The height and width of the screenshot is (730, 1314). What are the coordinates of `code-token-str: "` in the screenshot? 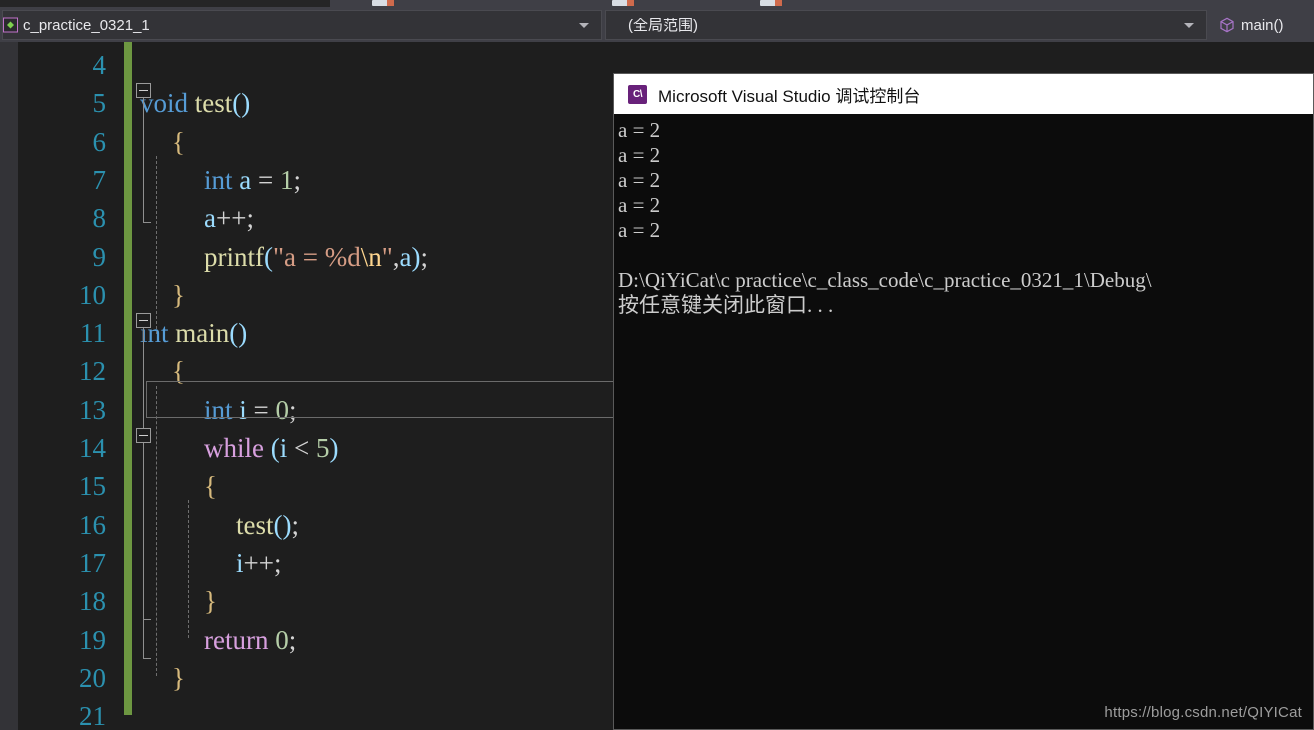 It's located at (387, 256).